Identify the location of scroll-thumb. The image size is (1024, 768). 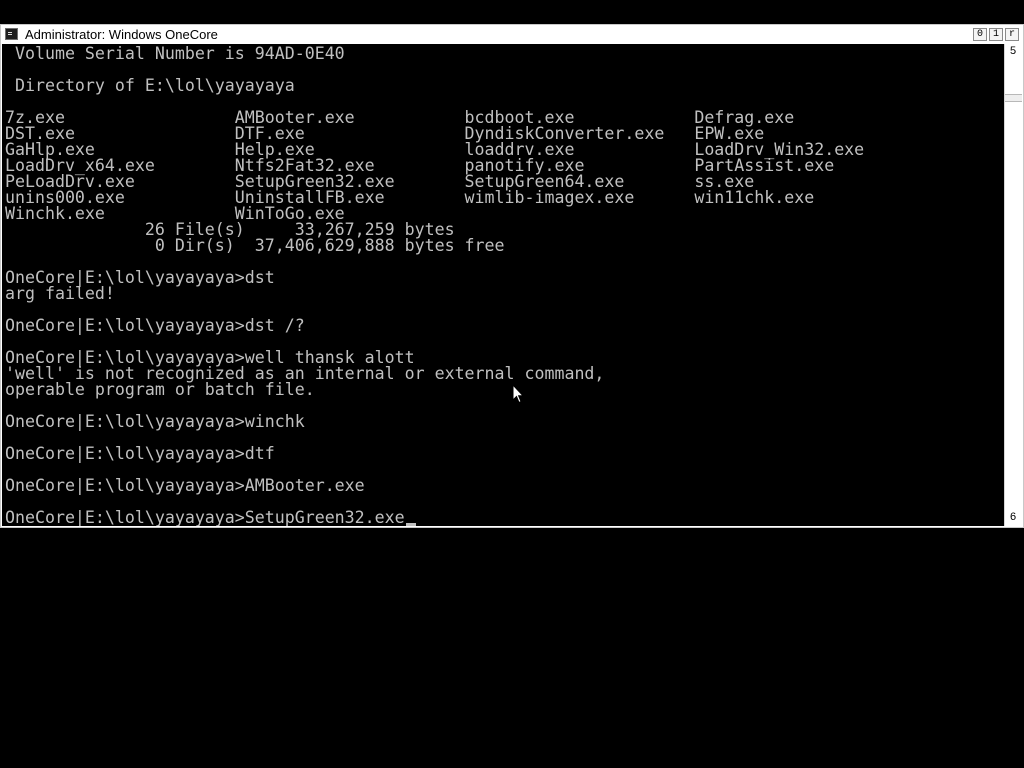
(1013, 98).